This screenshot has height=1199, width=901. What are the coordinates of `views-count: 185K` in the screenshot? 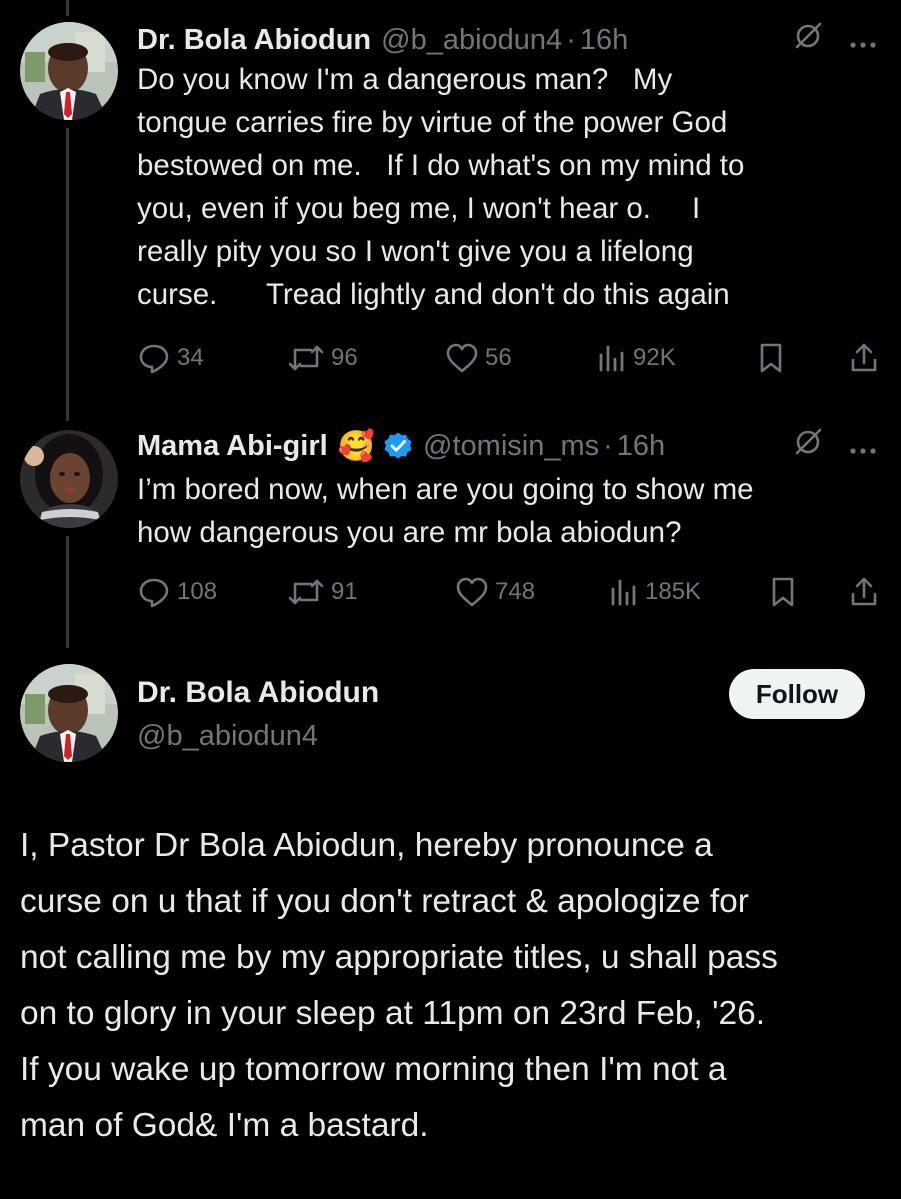 It's located at (673, 591).